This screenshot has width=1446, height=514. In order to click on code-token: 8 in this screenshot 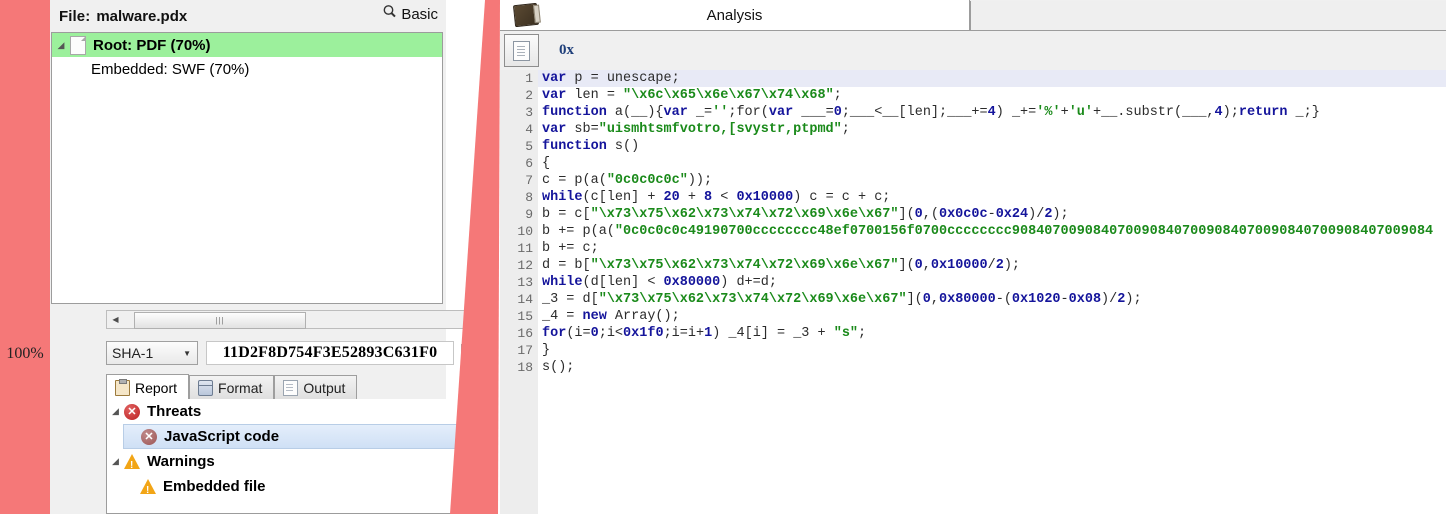, I will do `click(708, 197)`.